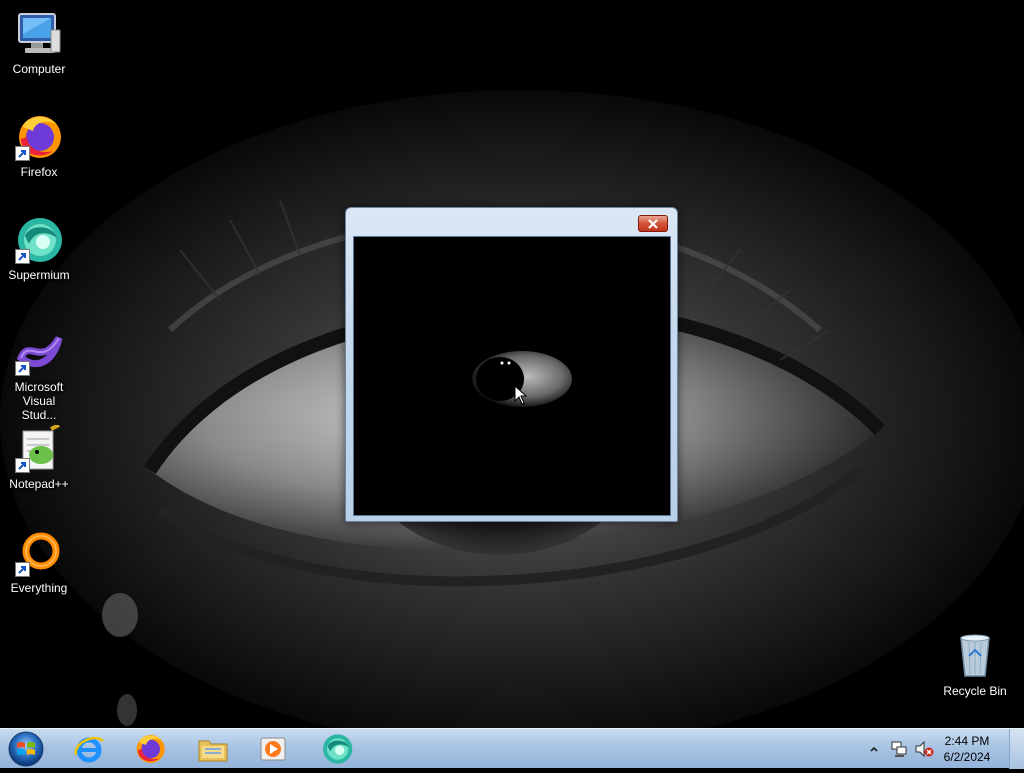  I want to click on desktop-icon-firefox: Firefox, so click(39, 146).